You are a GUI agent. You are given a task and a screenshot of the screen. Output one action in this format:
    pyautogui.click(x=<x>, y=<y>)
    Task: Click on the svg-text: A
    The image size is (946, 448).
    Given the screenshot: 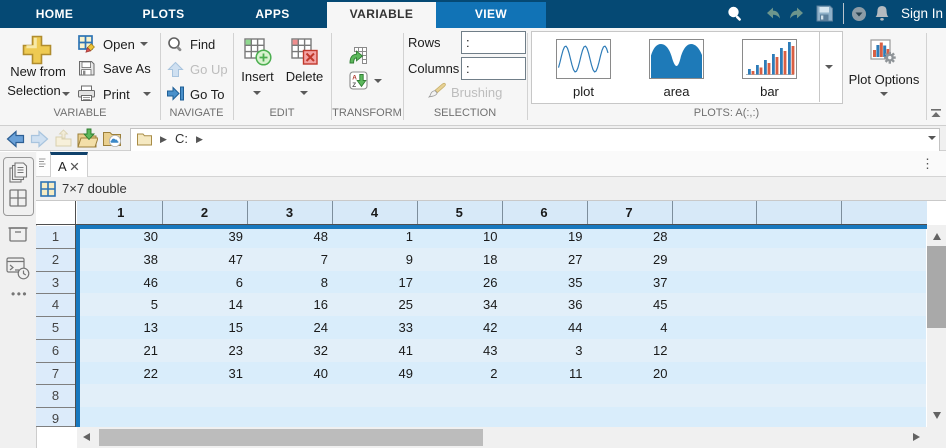 What is the action you would take?
    pyautogui.click(x=354, y=78)
    